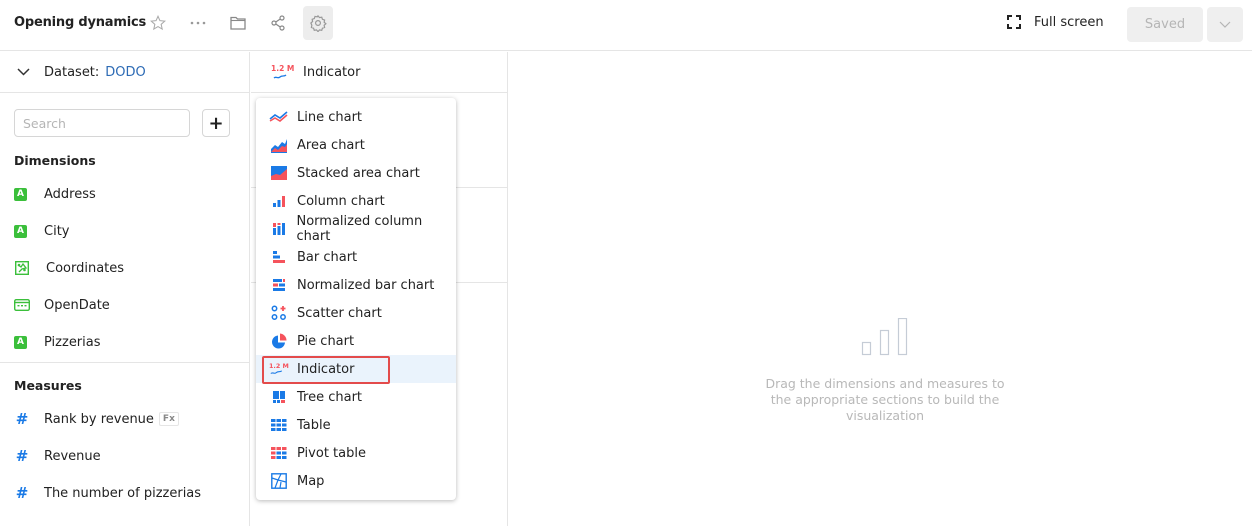 Image resolution: width=1252 pixels, height=526 pixels. What do you see at coordinates (55, 160) in the screenshot?
I see `dimensions-title: Dimensions` at bounding box center [55, 160].